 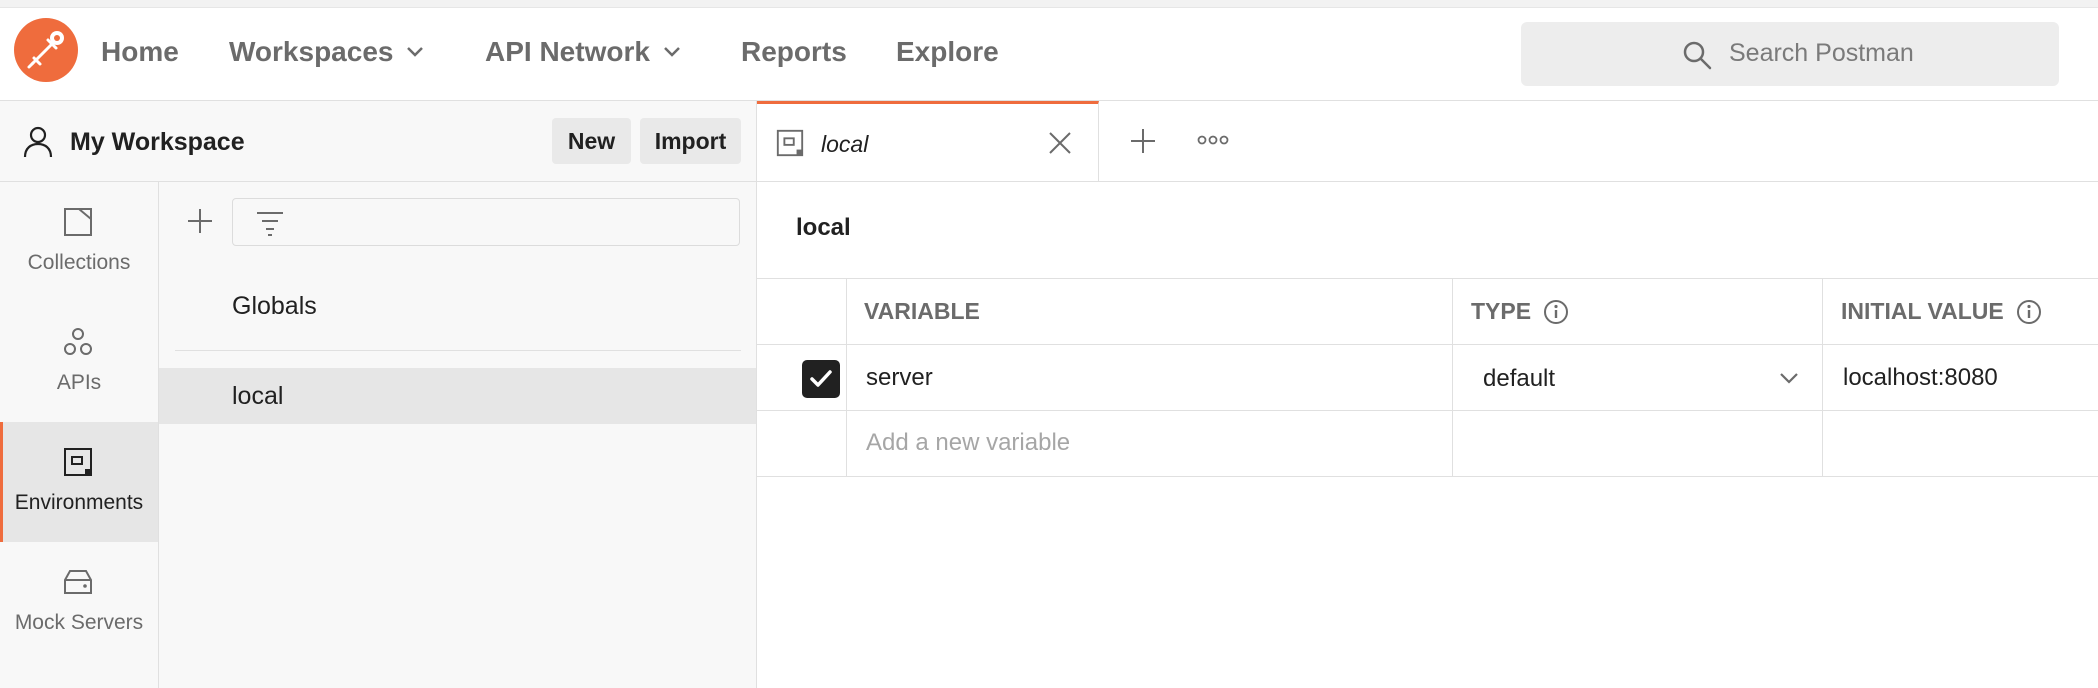 What do you see at coordinates (1501, 311) in the screenshot?
I see `column-header-label: TYPE` at bounding box center [1501, 311].